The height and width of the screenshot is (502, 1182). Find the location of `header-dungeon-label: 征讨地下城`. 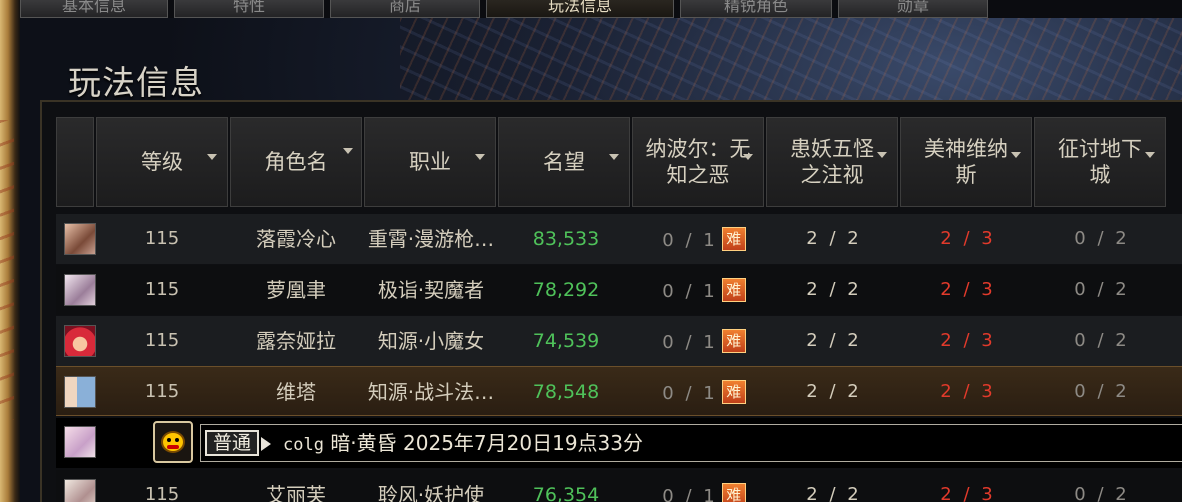

header-dungeon-label: 征讨地下城 is located at coordinates (1100, 162).